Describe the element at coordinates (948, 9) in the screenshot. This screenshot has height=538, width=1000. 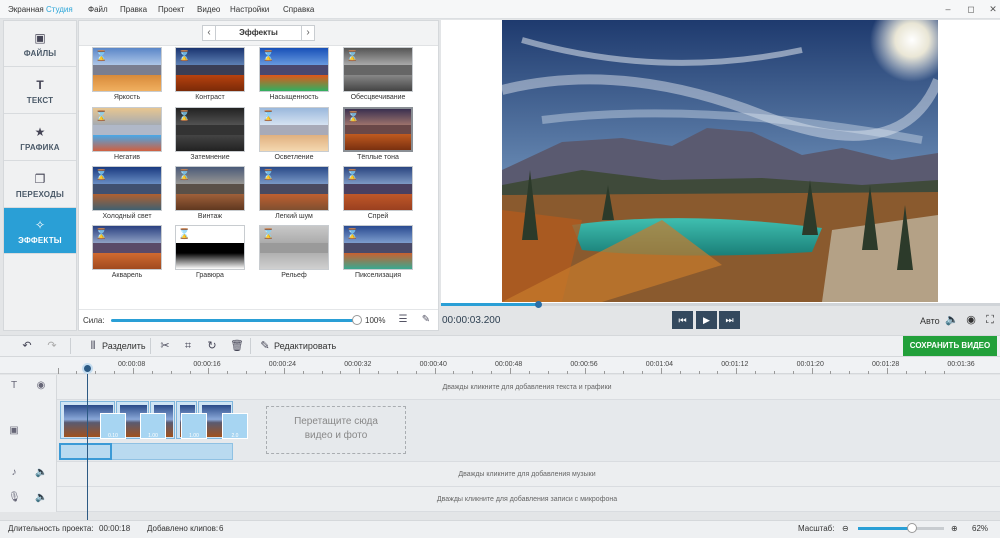
I see `minimize-button: –` at that location.